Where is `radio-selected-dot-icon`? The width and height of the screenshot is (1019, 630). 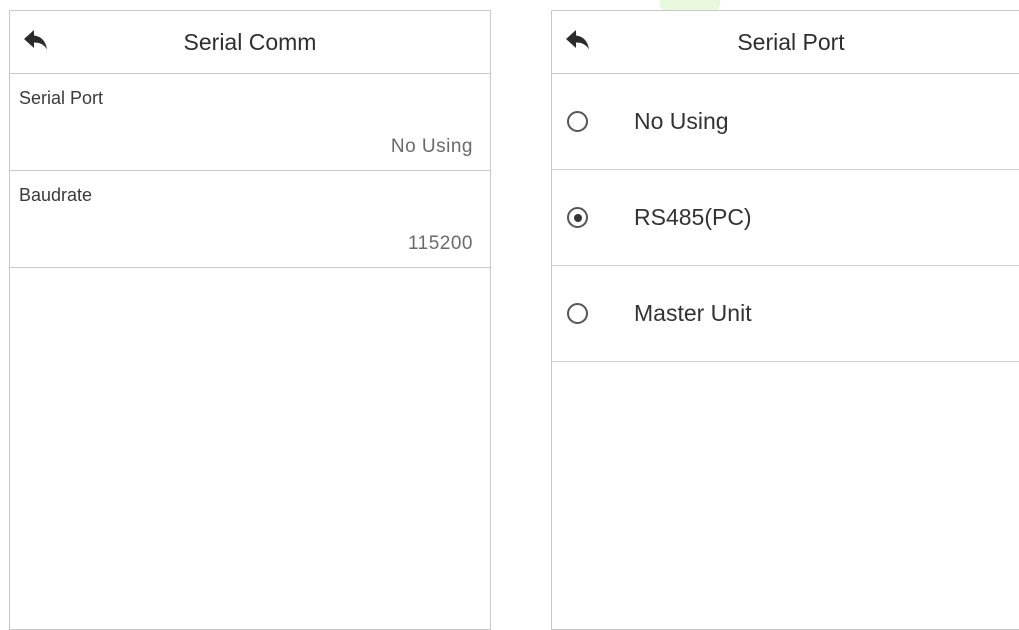
radio-selected-dot-icon is located at coordinates (577, 217).